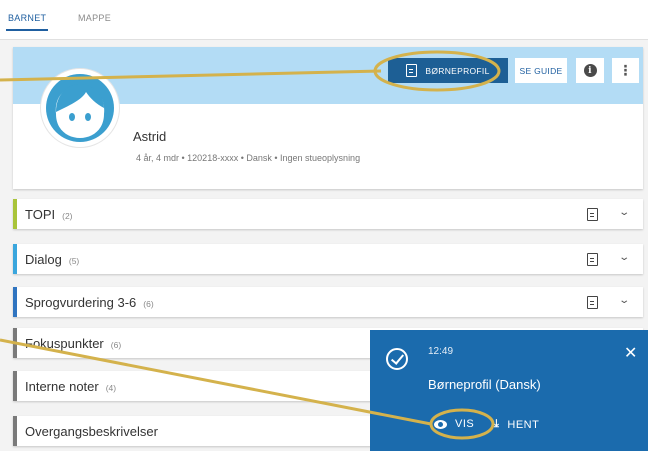  What do you see at coordinates (74, 261) in the screenshot?
I see `section-count: (5)` at bounding box center [74, 261].